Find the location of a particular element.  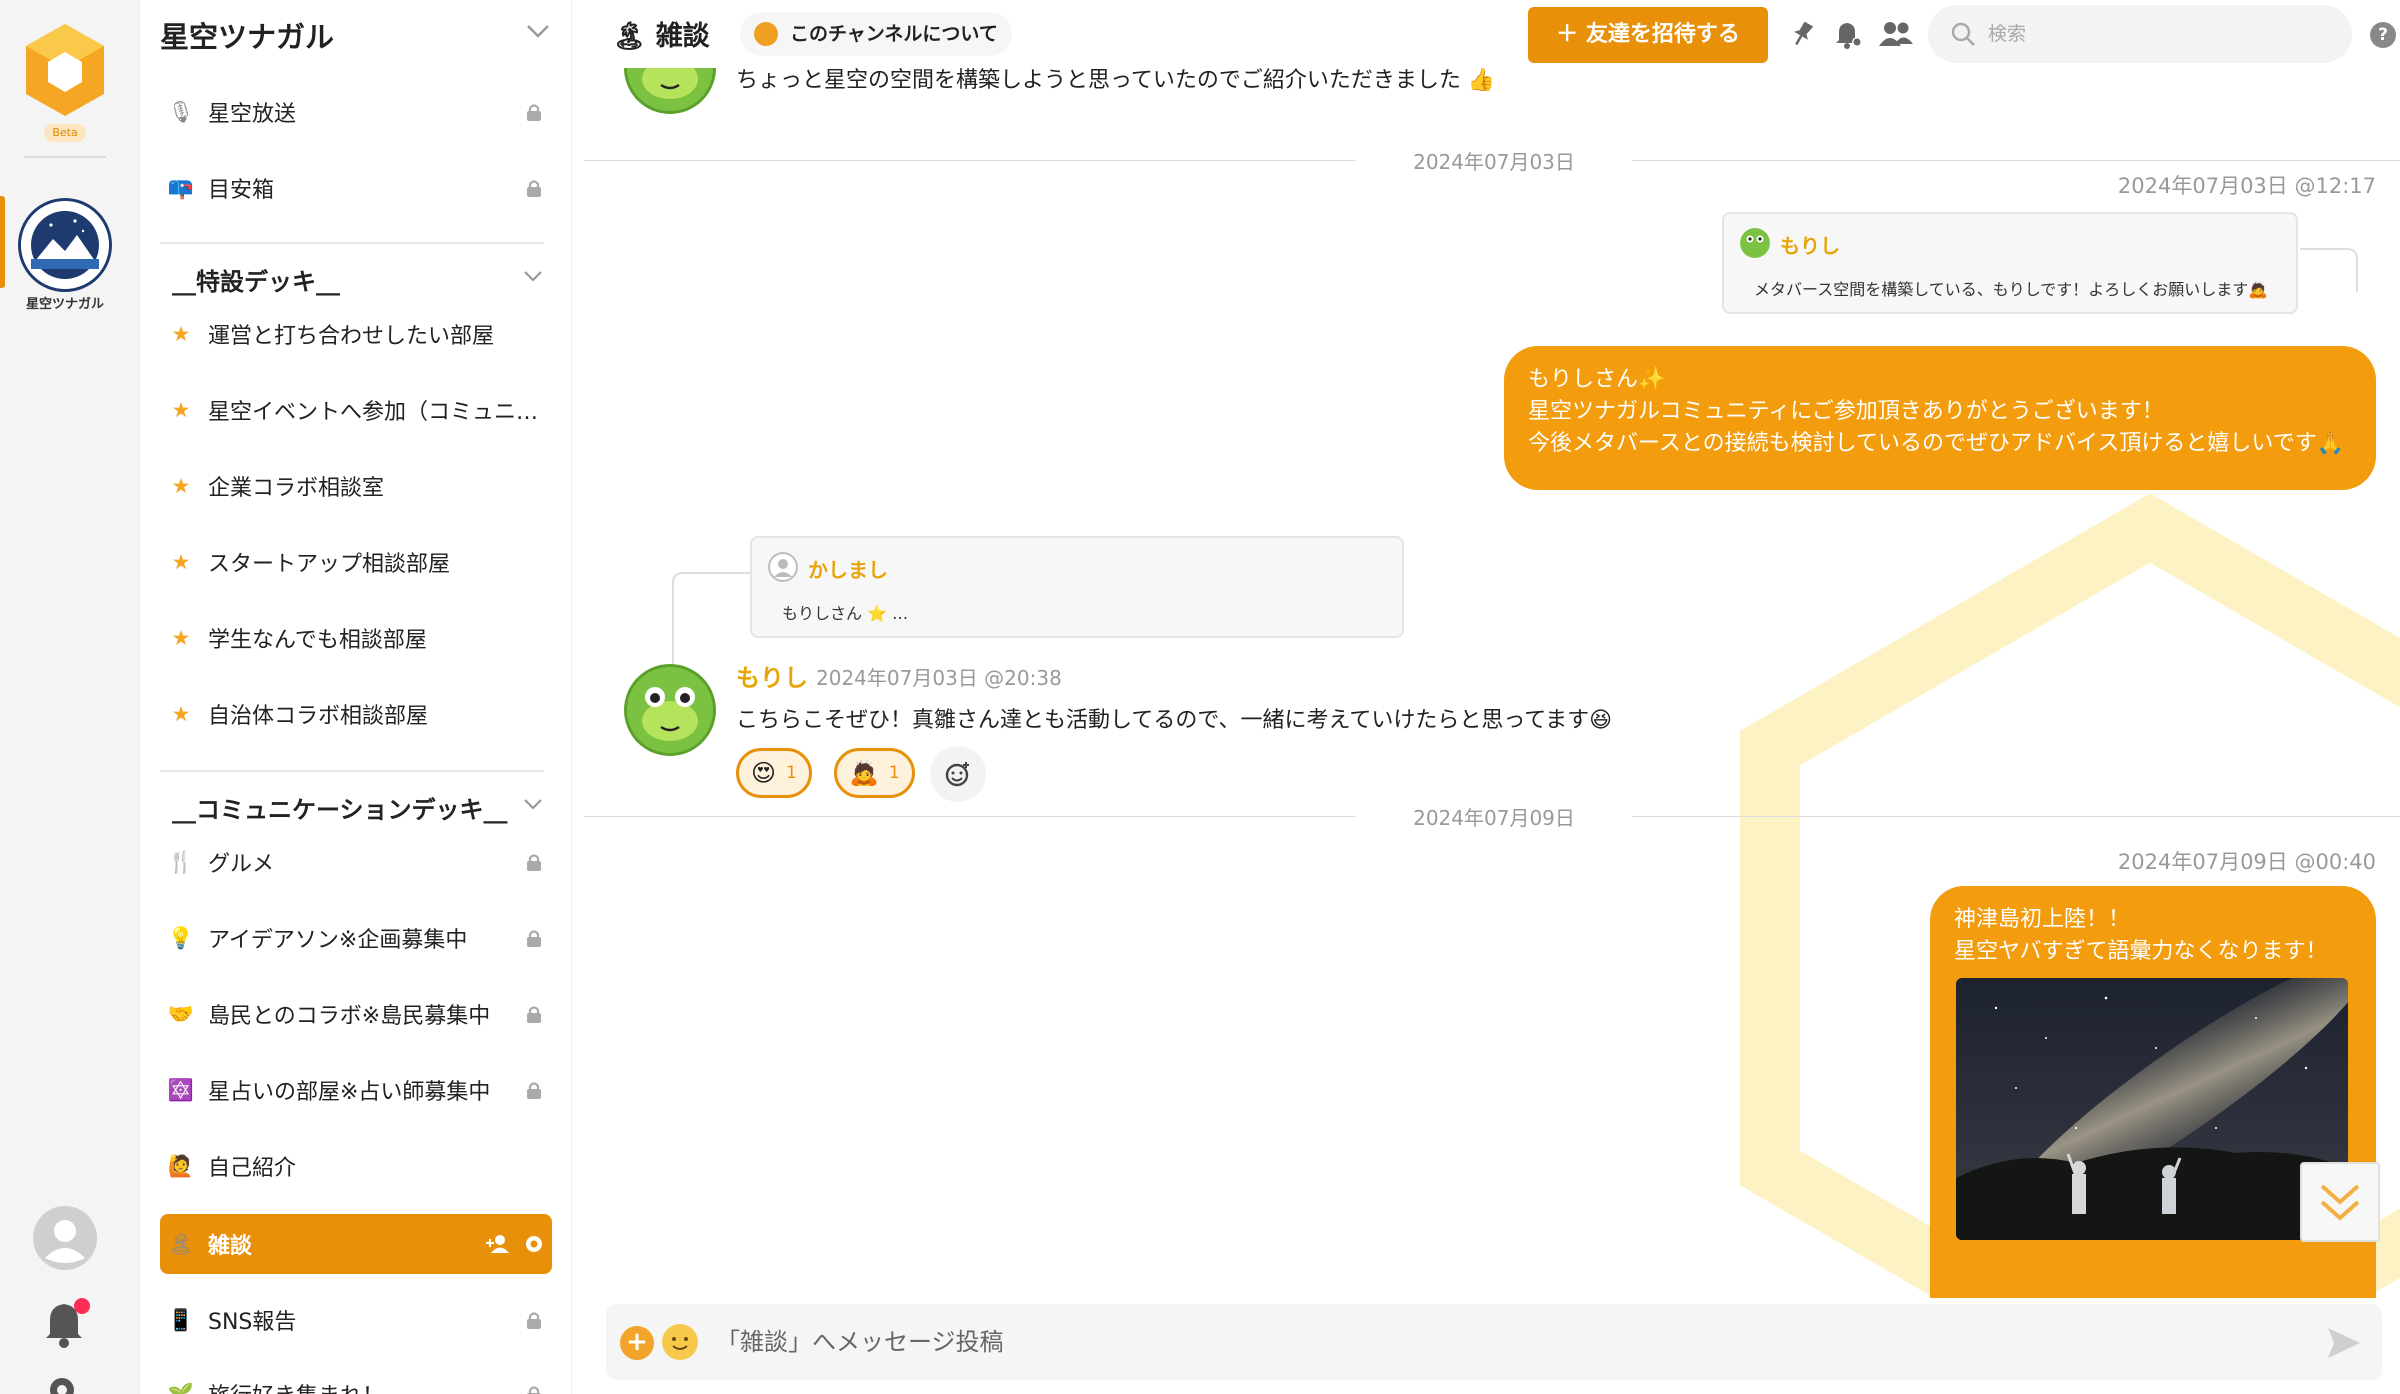

beta-badge: Beta is located at coordinates (65, 133).